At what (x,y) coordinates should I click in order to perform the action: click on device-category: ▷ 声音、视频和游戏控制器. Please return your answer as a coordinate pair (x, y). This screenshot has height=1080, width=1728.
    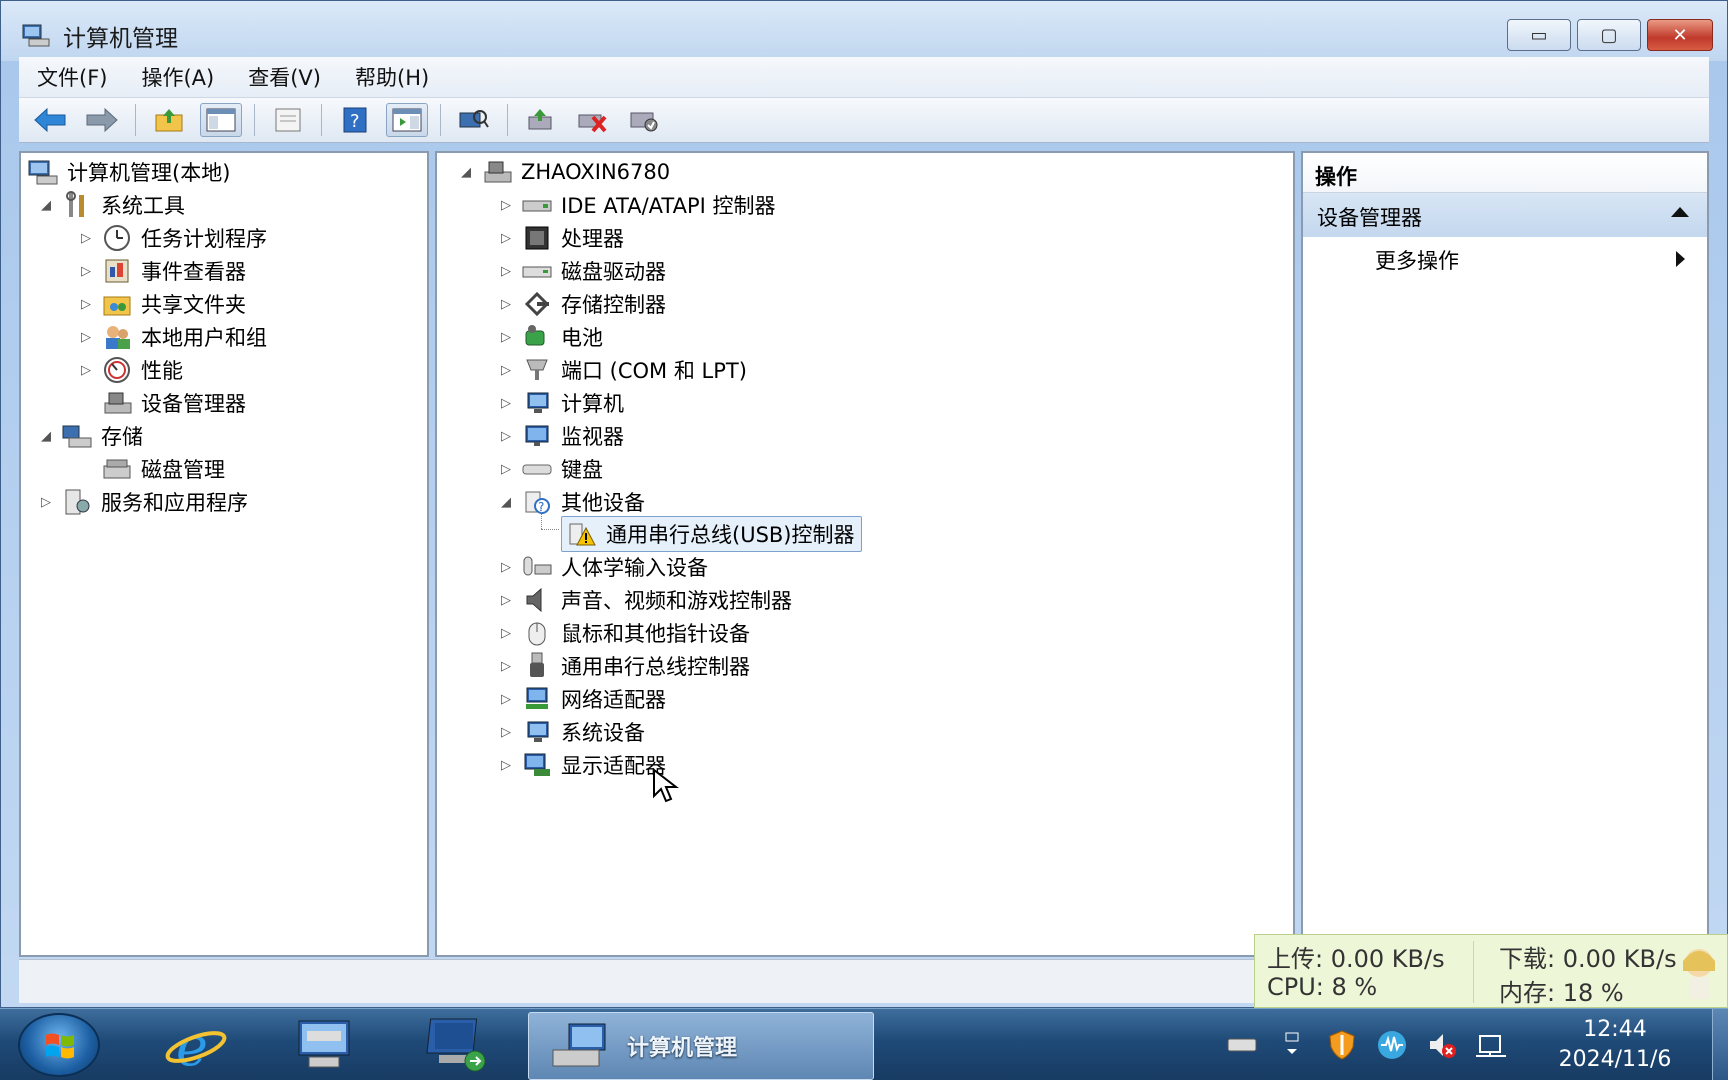
    Looking at the image, I should click on (644, 600).